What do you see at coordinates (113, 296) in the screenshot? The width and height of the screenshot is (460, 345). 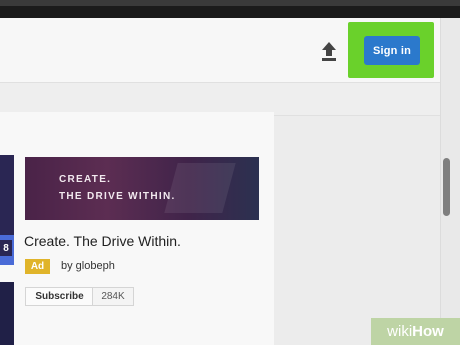 I see `subscriber-count: 284K` at bounding box center [113, 296].